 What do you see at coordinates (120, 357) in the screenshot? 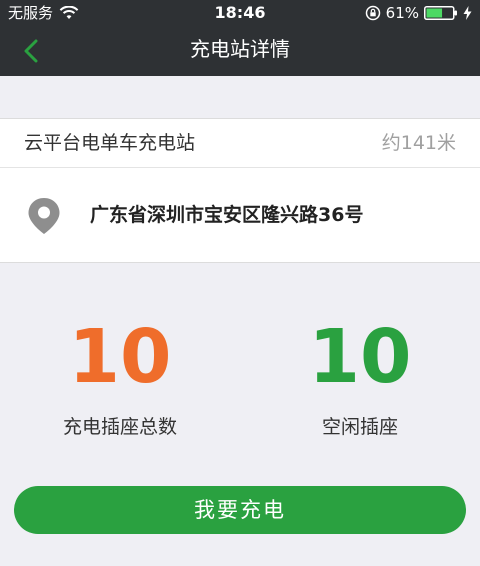
I see `total-sockets-value: 10` at bounding box center [120, 357].